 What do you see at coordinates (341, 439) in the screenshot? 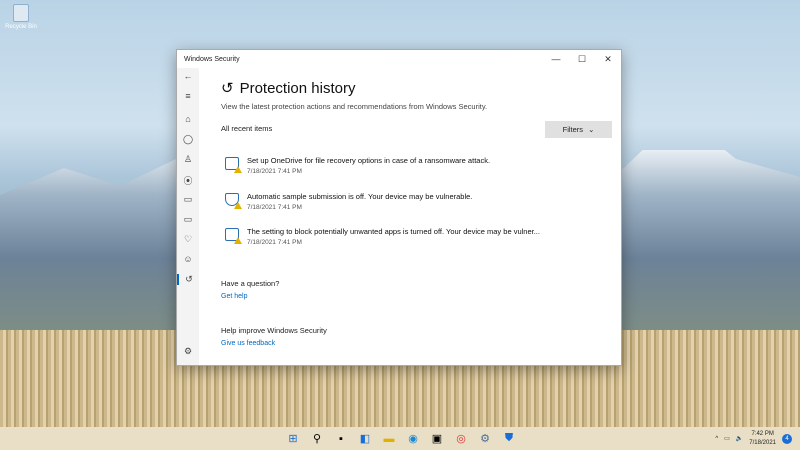
I see `task-view-icon: ▪` at bounding box center [341, 439].